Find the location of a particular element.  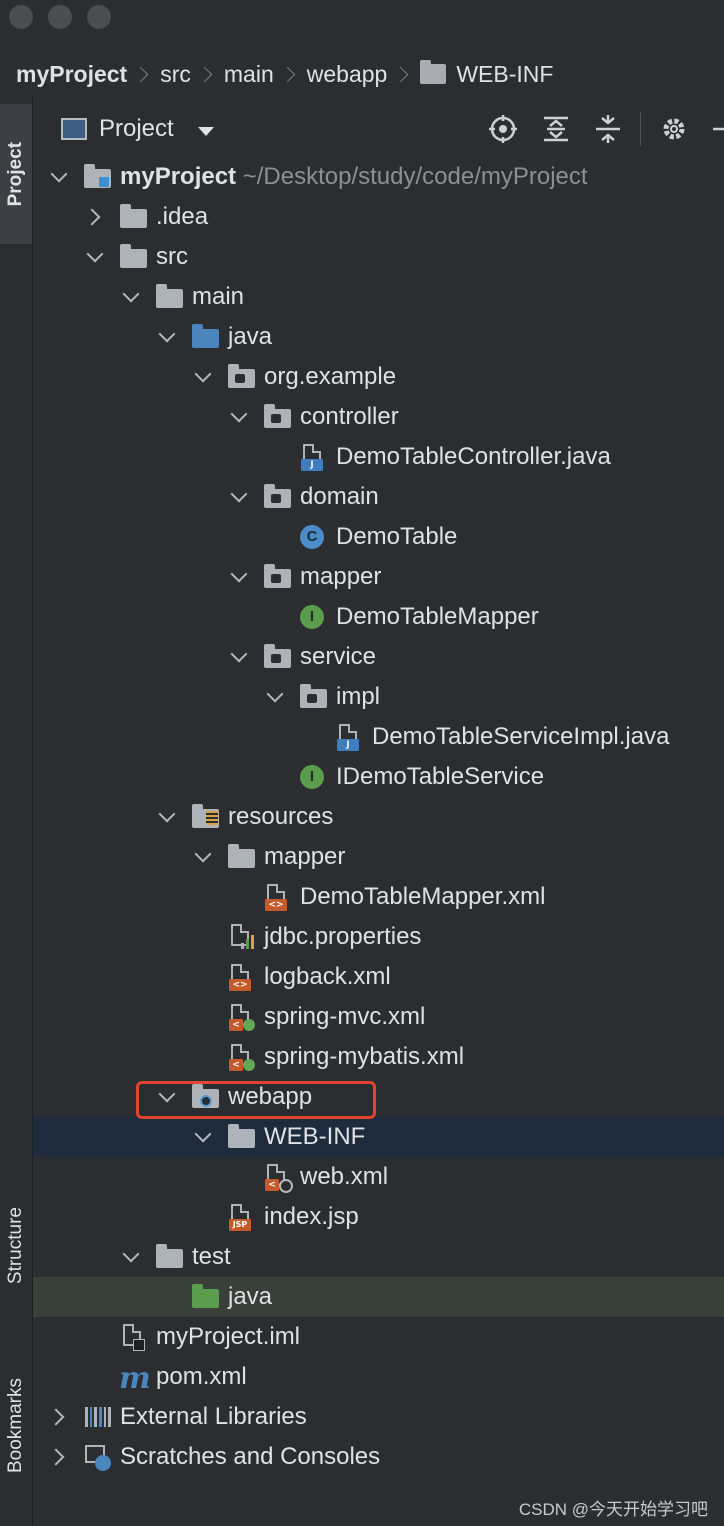

structure-tool-tab: Structure is located at coordinates (16, 1246).